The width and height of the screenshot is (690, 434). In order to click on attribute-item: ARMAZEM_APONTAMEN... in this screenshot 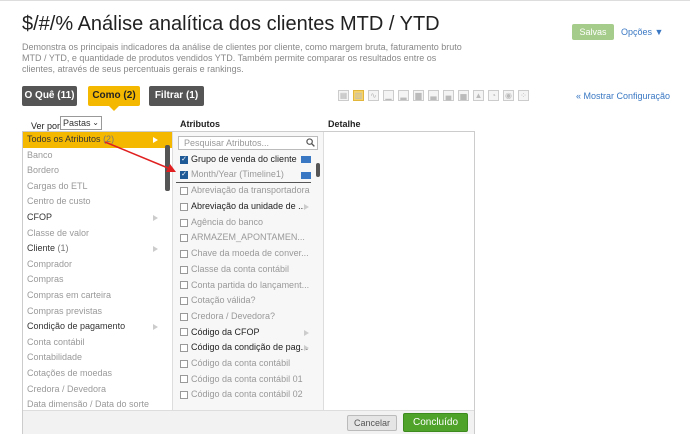, I will do `click(243, 238)`.